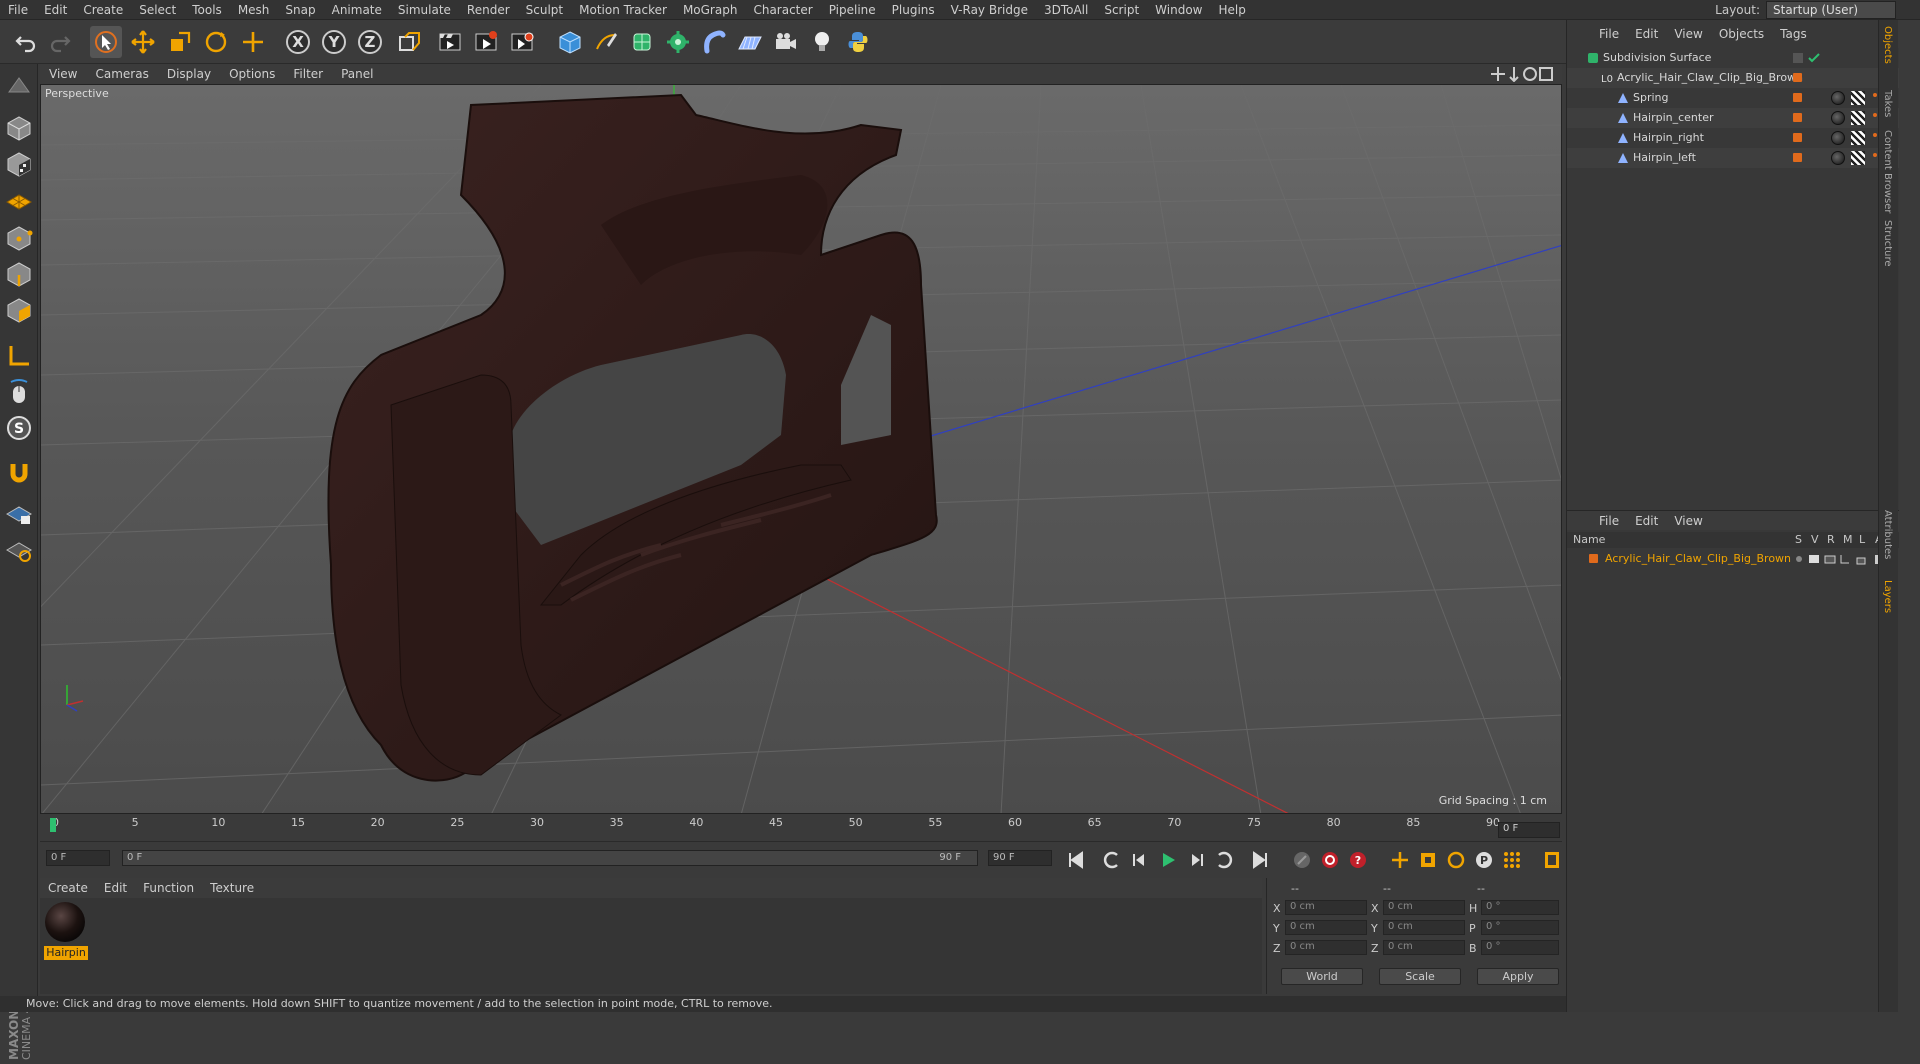 This screenshot has width=1920, height=1064. I want to click on tab-layers: Layers, so click(1887, 596).